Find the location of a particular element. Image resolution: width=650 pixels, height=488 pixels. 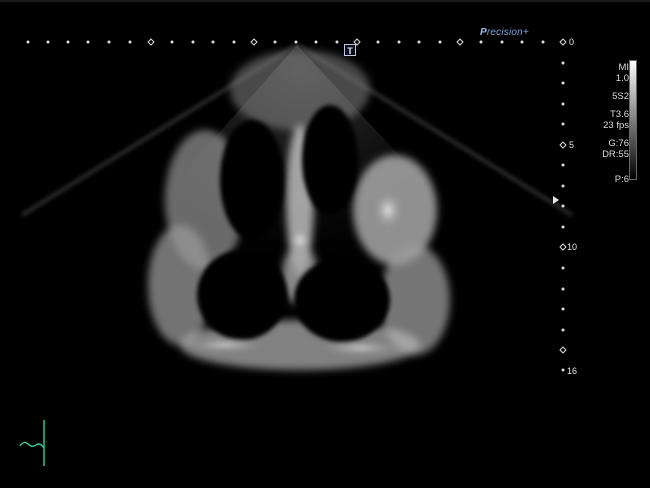

thermal-index: T3.6 is located at coordinates (619, 114).